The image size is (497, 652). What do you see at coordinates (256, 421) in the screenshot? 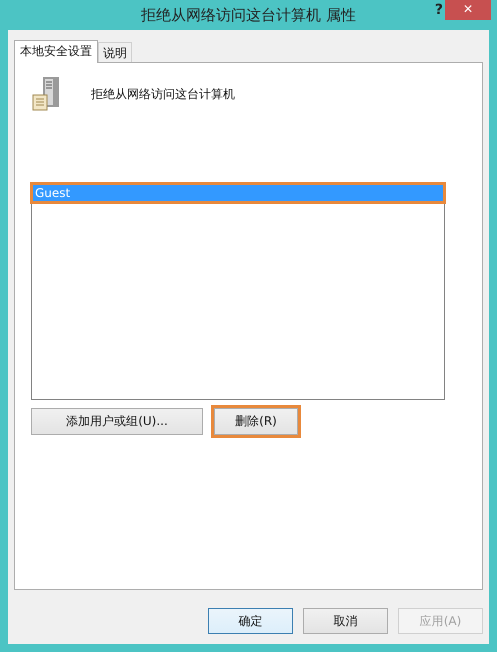
I see `remove-button: 删除(R)` at bounding box center [256, 421].